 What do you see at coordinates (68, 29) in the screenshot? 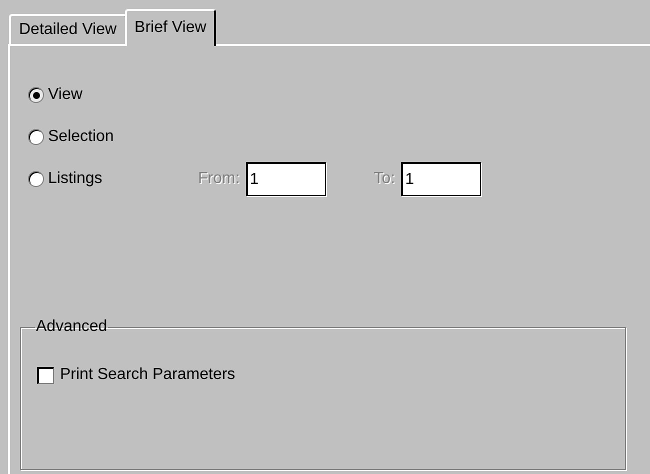
I see `tab: Detailed View` at bounding box center [68, 29].